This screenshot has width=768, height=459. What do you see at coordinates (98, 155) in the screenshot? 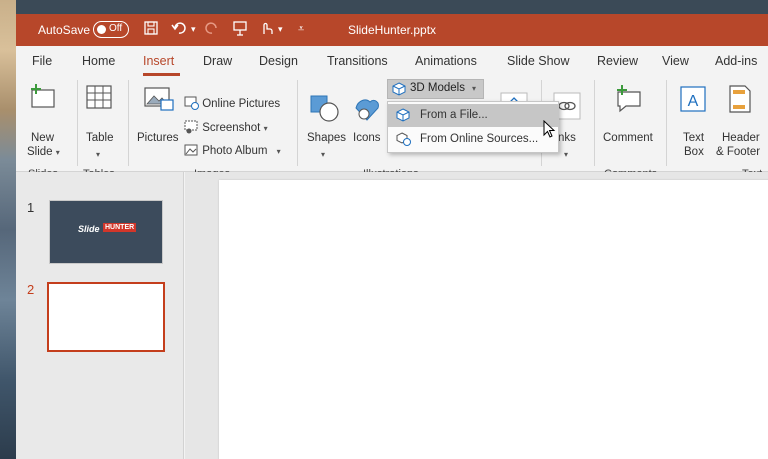
I see `table-caret-icon: ▾` at bounding box center [98, 155].